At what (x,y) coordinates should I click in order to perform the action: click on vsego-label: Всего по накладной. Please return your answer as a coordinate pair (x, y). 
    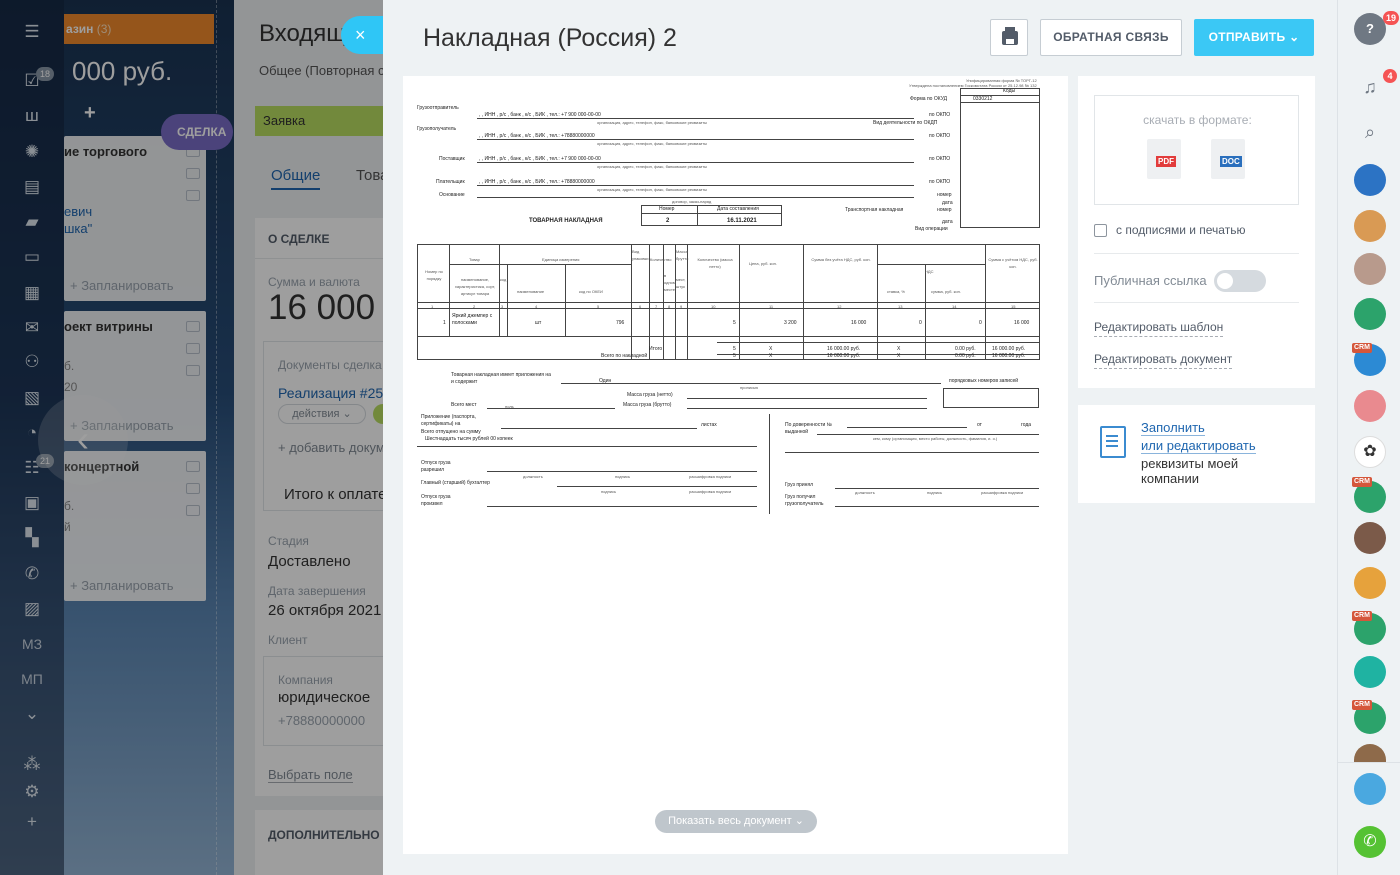
    Looking at the image, I should click on (624, 356).